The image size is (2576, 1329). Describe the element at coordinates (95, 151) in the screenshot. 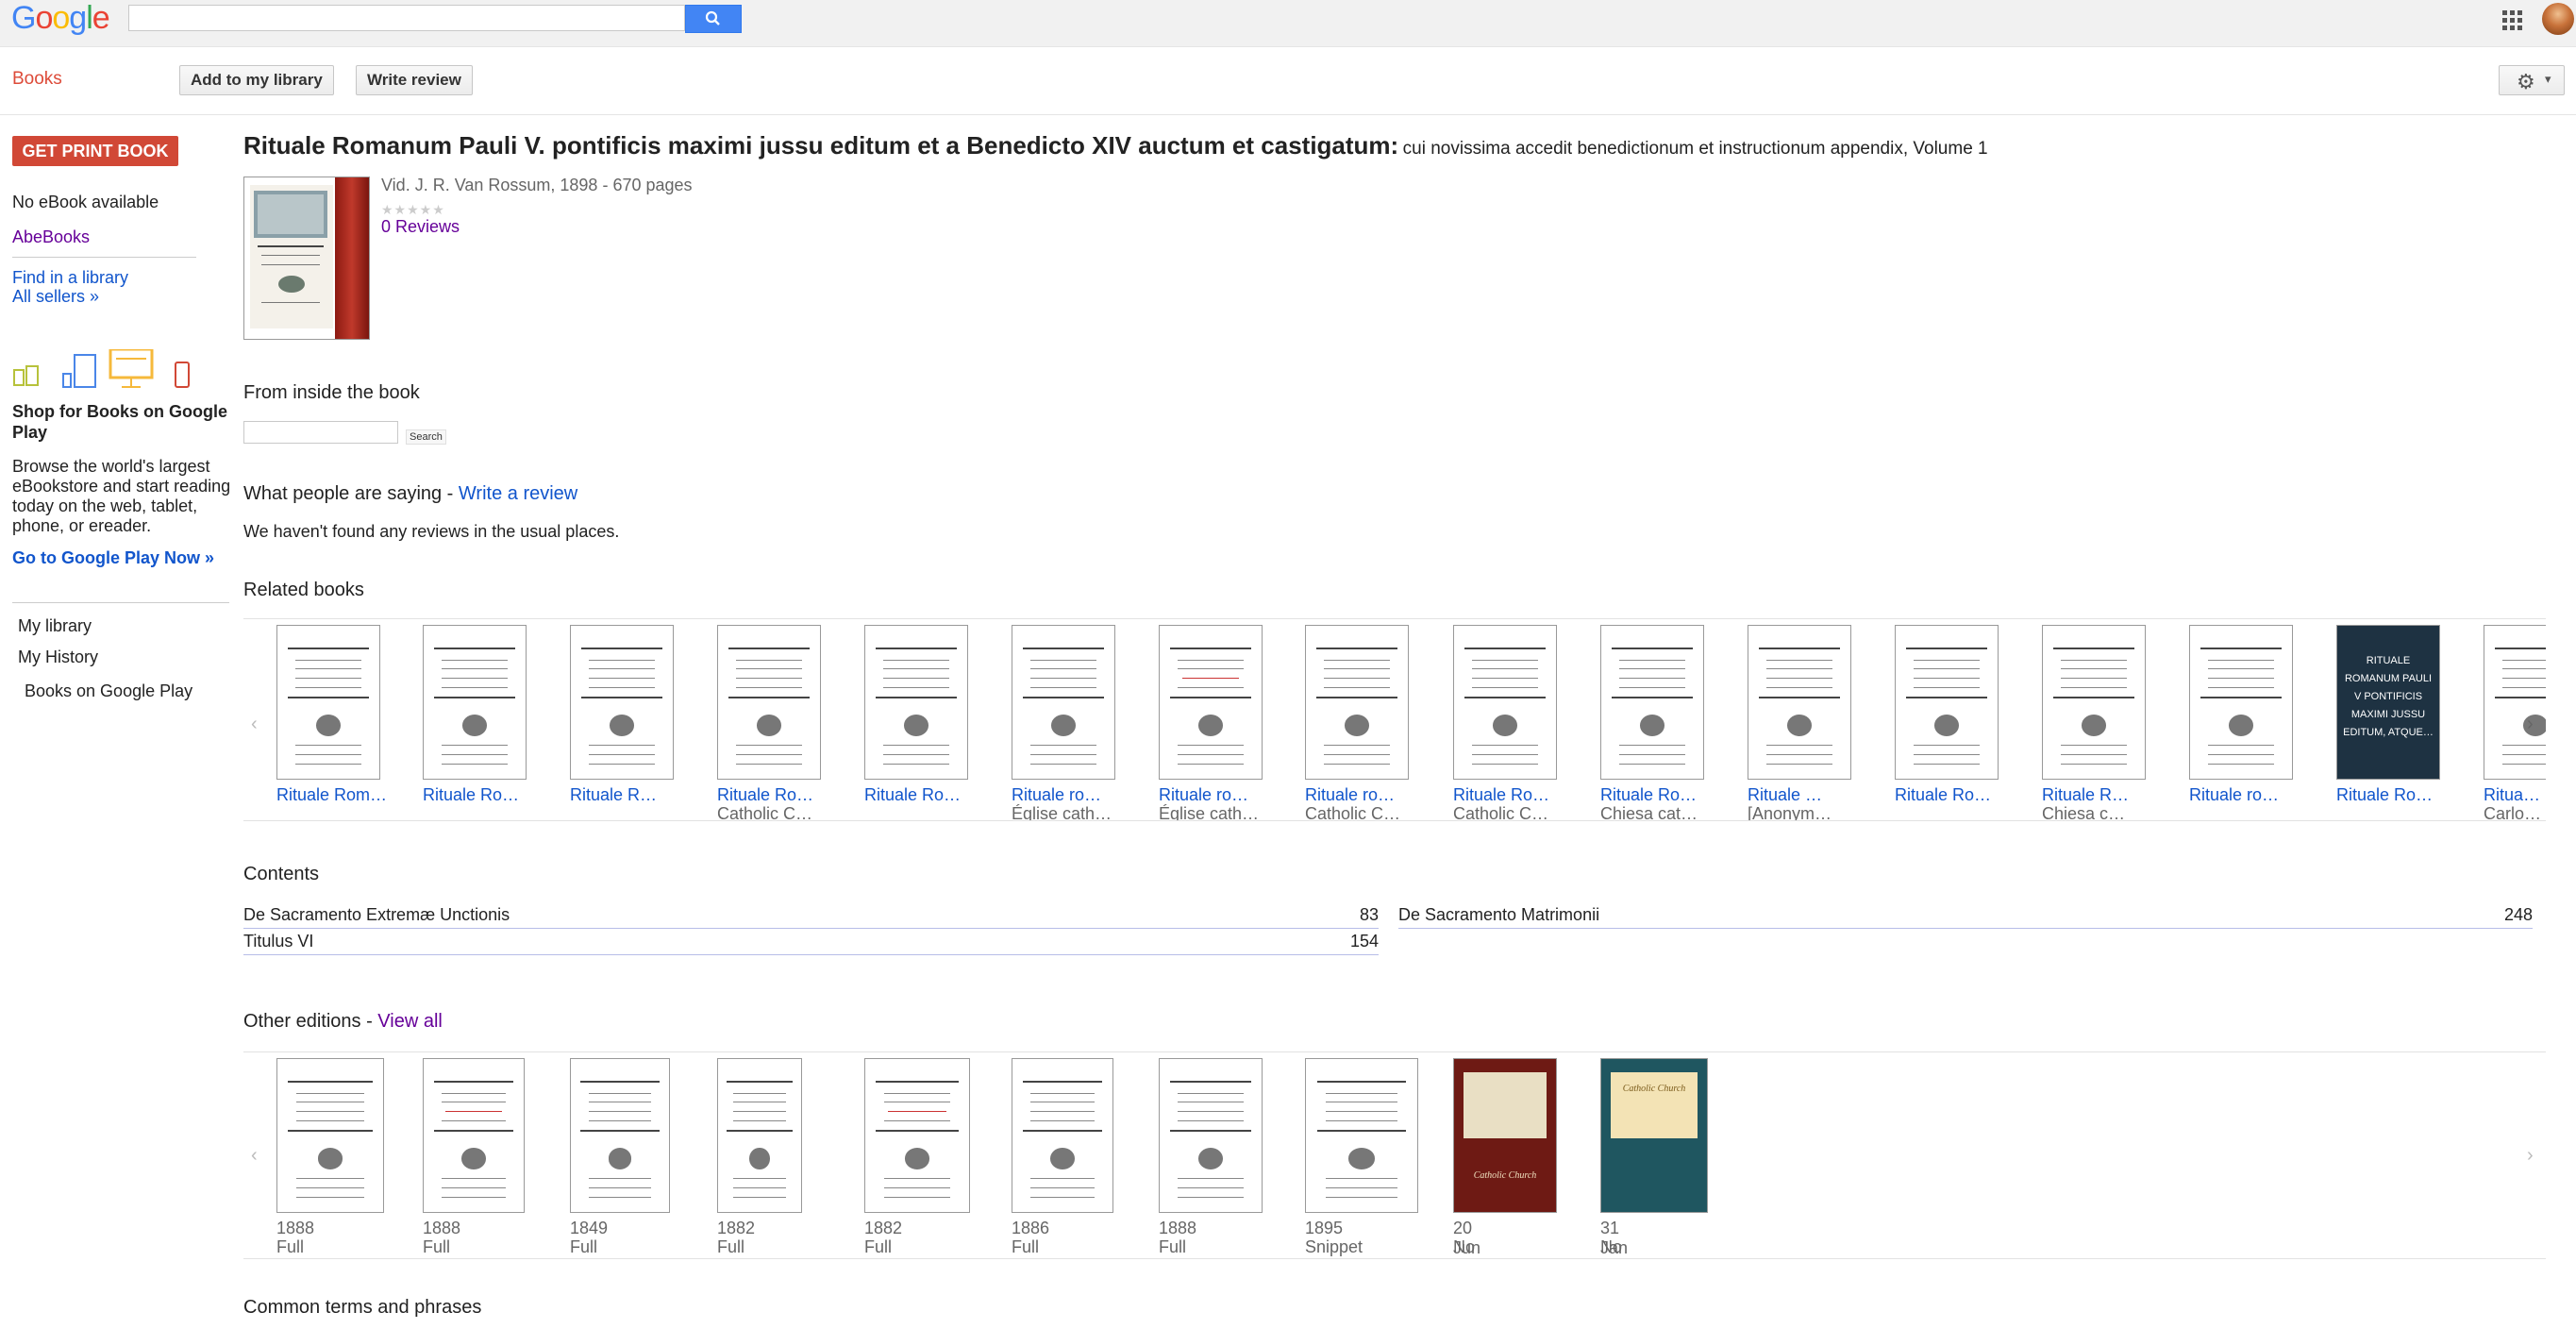

I see `get-print-book-button: GET PRINT BOOK` at that location.